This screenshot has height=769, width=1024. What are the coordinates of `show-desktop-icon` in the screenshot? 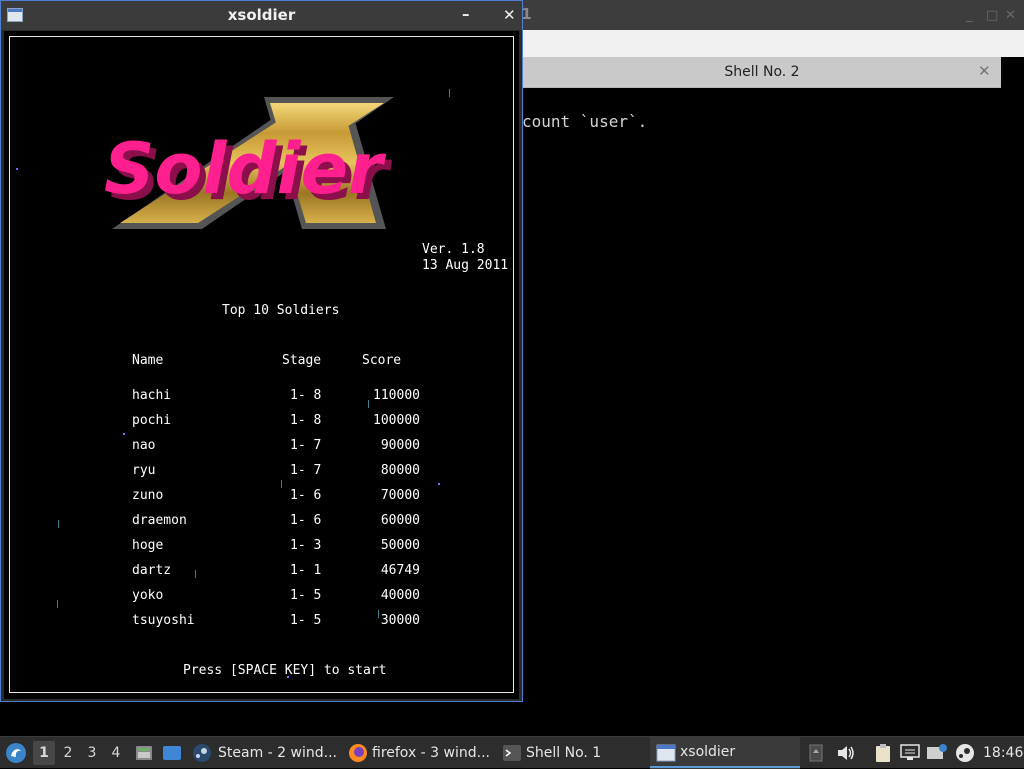 It's located at (172, 753).